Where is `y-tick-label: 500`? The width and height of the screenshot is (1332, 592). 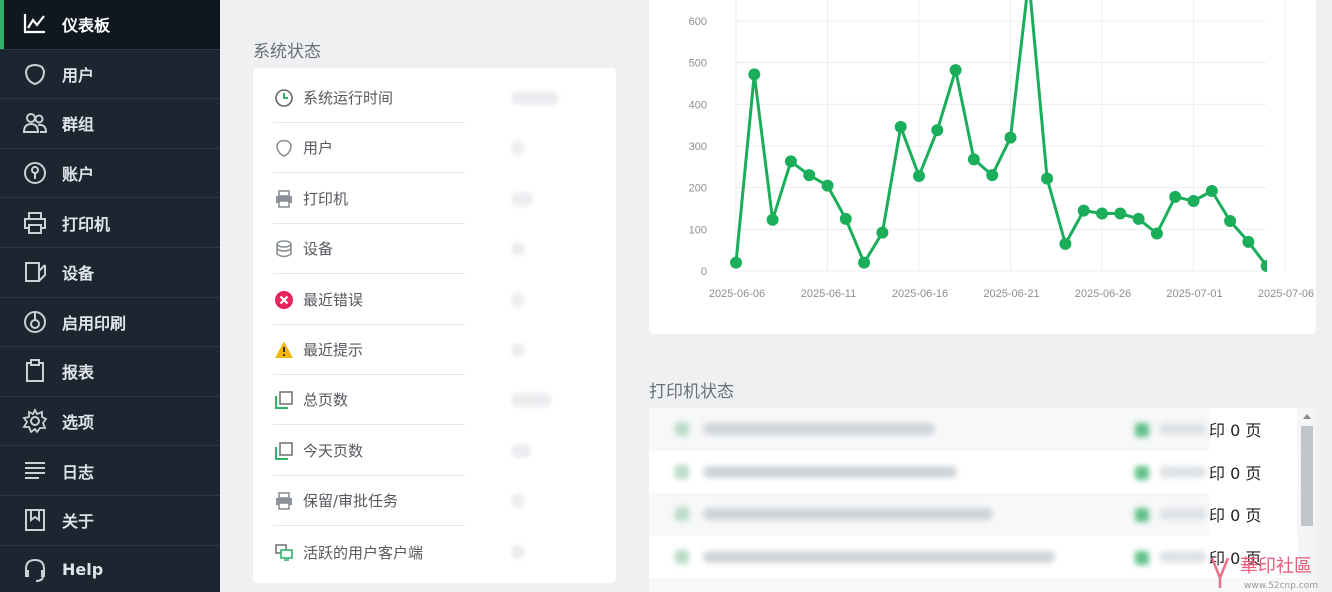 y-tick-label: 500 is located at coordinates (698, 64).